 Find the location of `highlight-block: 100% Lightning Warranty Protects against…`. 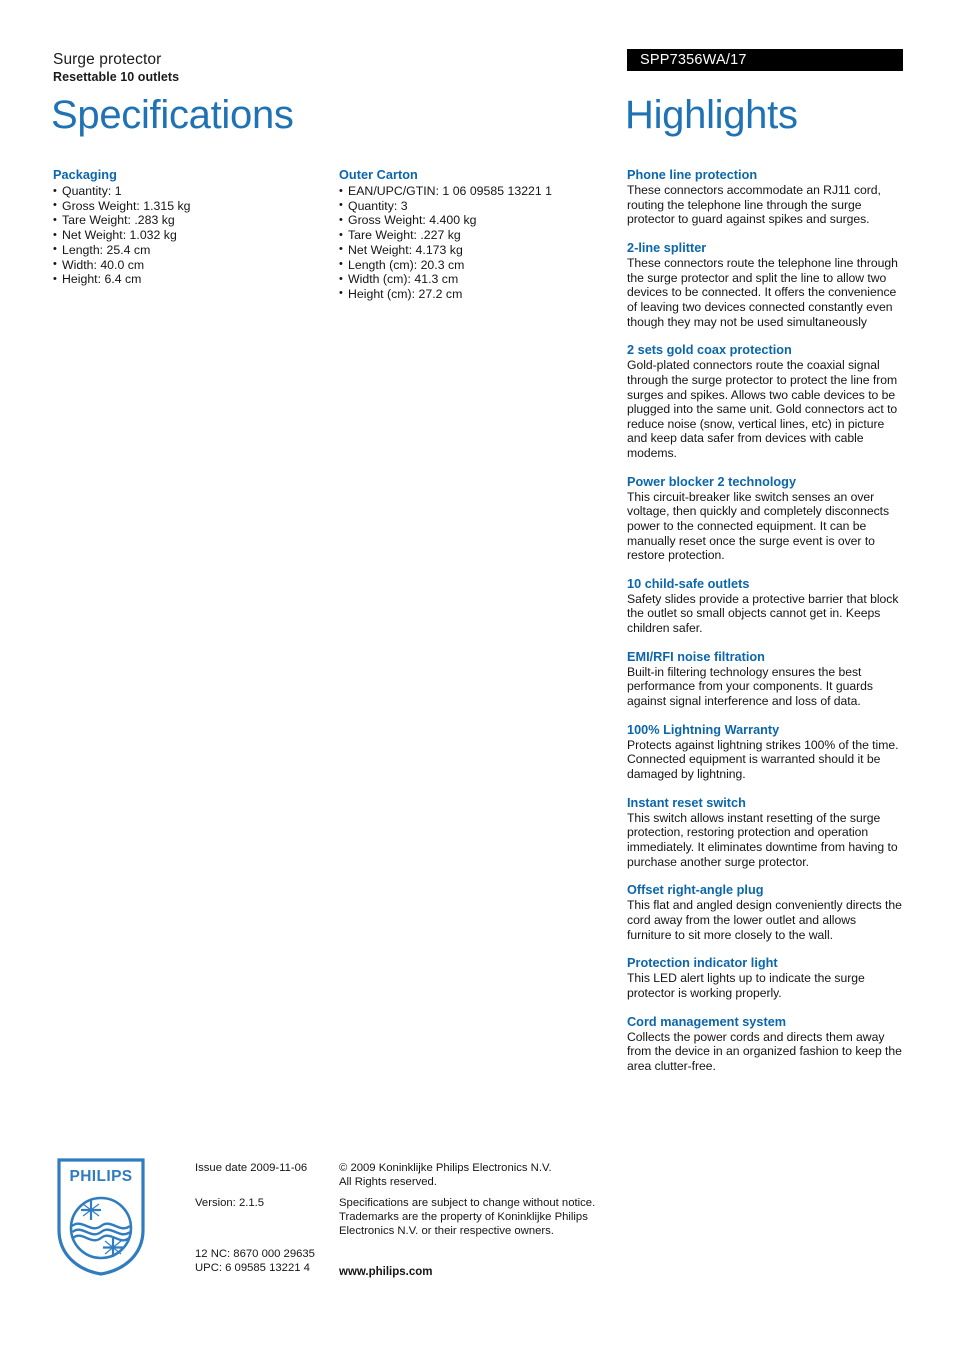

highlight-block: 100% Lightning Warranty Protects against… is located at coordinates (765, 752).